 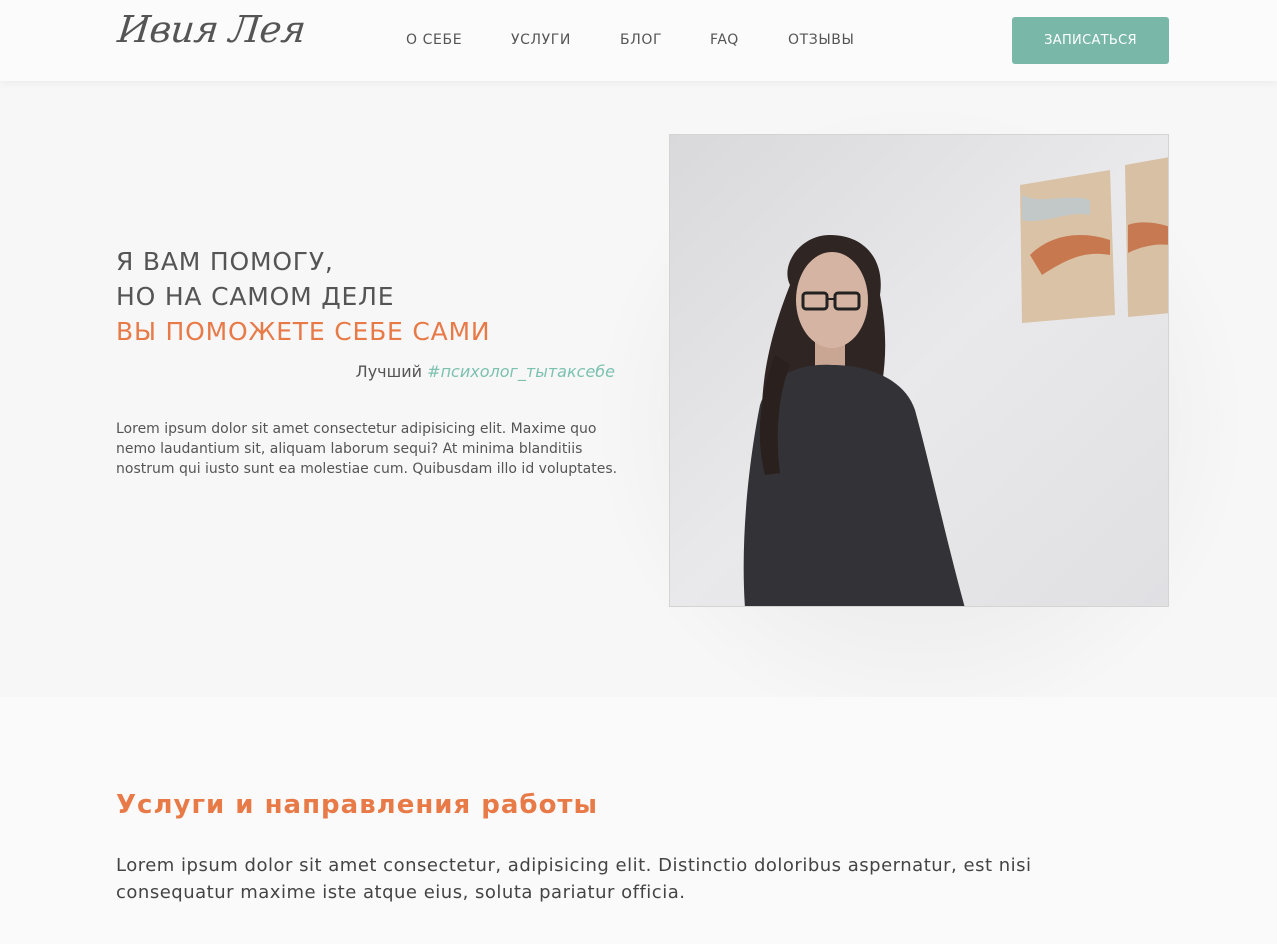 What do you see at coordinates (1094, 240) in the screenshot?
I see `wall-painting` at bounding box center [1094, 240].